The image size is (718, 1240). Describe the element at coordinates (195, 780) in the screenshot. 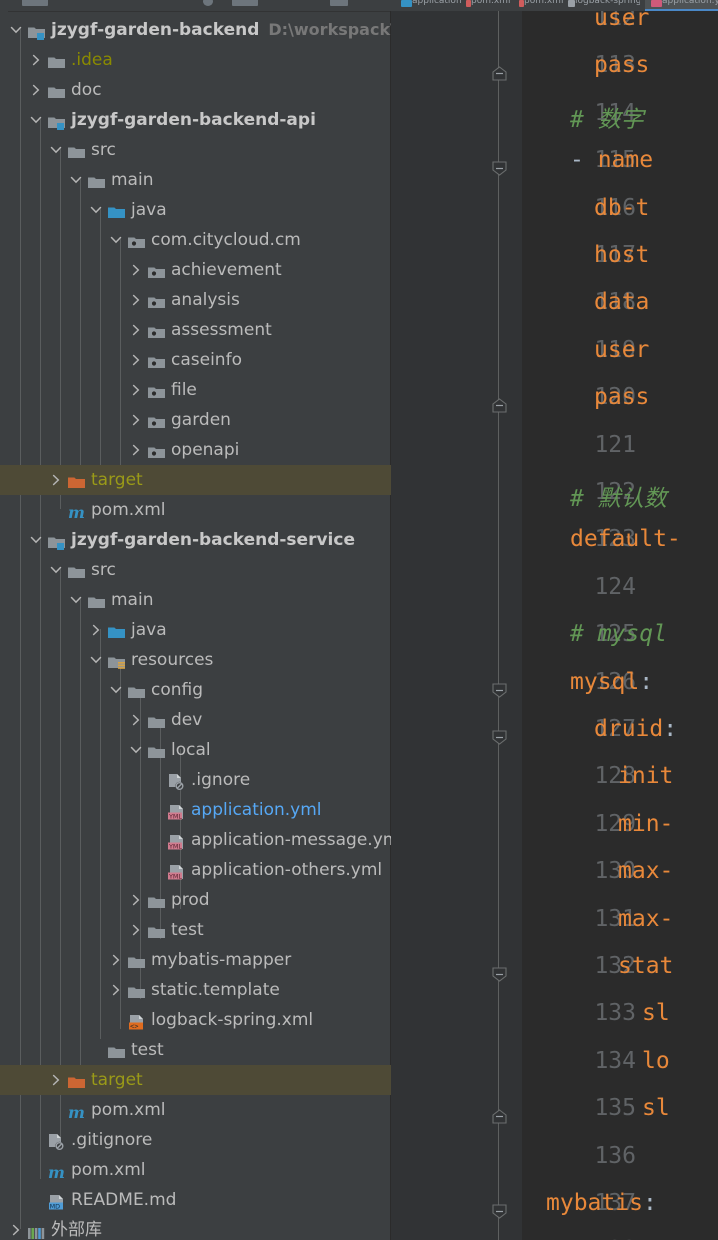

I see `tree-row: .ignore` at that location.